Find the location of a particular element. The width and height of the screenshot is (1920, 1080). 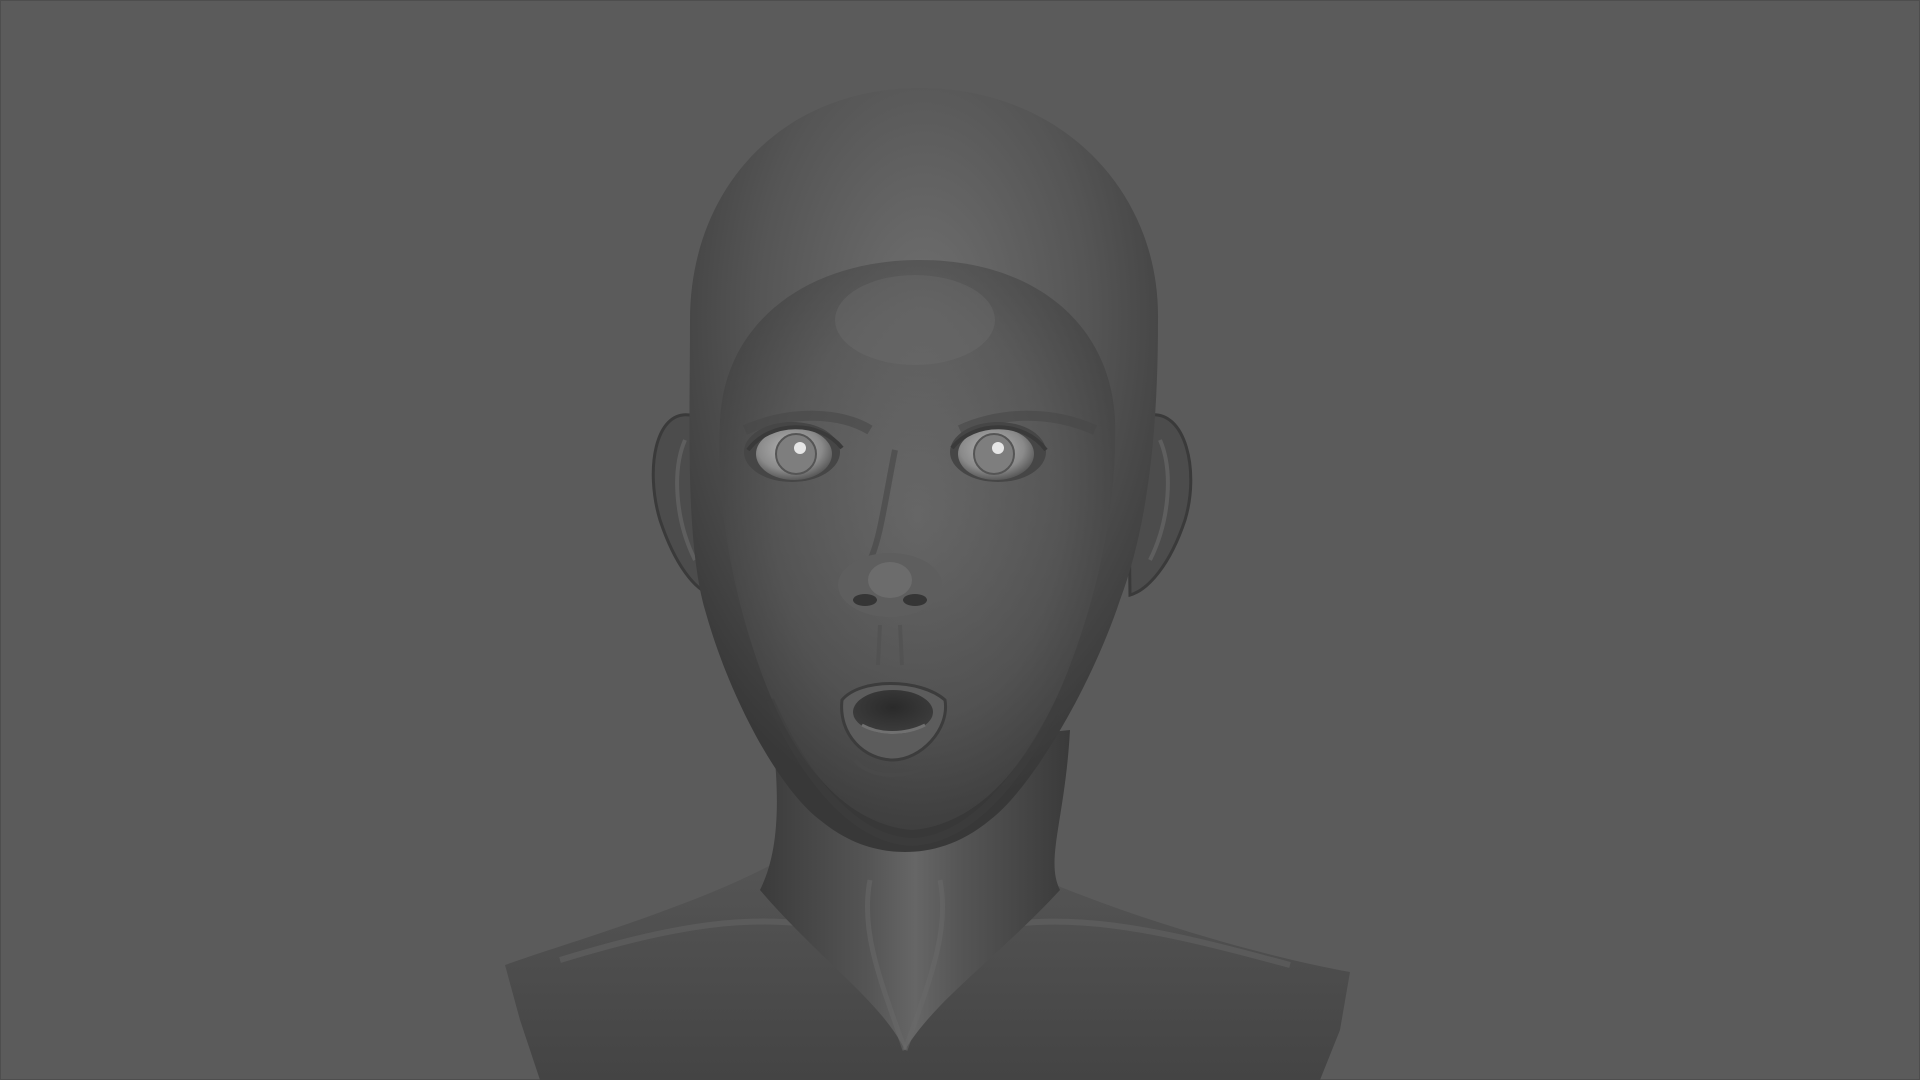

right-eye is located at coordinates (999, 452).